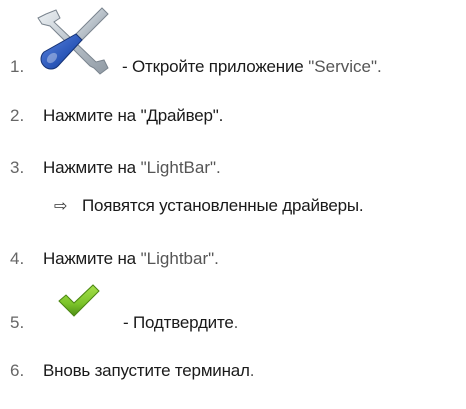 The height and width of the screenshot is (409, 466). Describe the element at coordinates (17, 258) in the screenshot. I see `step-number: 4.` at that location.